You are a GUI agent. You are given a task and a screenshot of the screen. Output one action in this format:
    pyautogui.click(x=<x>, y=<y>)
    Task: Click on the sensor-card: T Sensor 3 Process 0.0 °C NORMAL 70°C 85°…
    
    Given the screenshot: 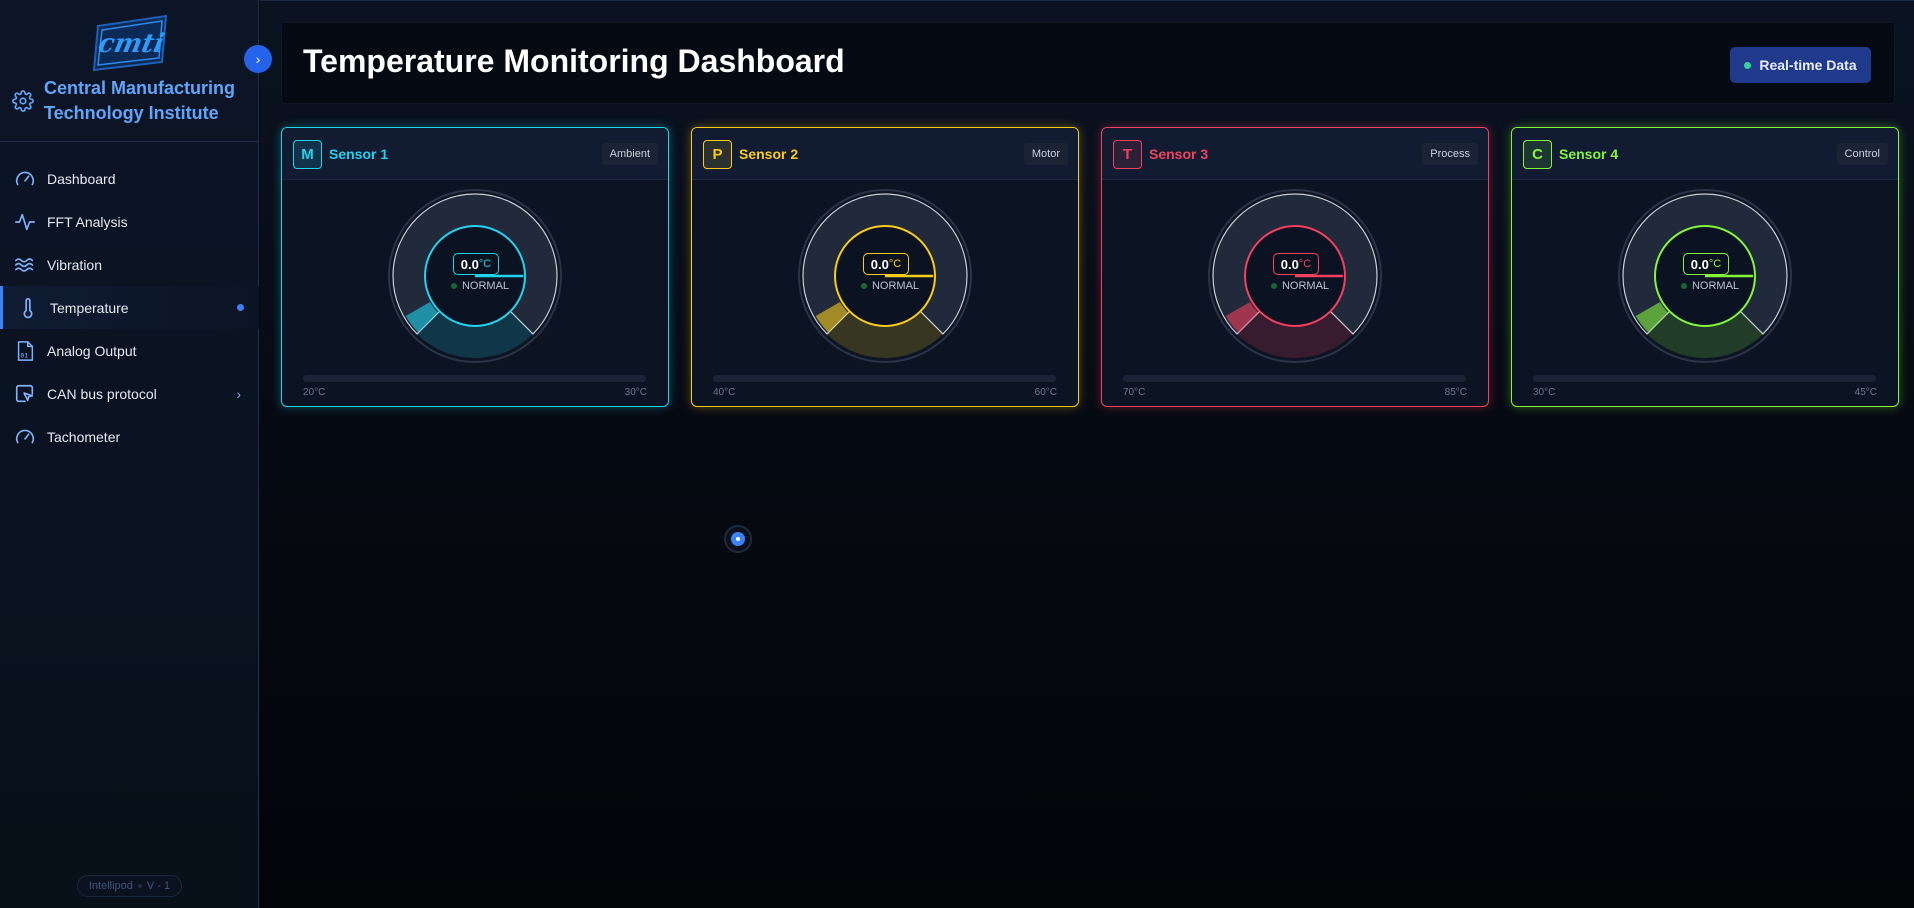 What is the action you would take?
    pyautogui.click(x=1295, y=267)
    